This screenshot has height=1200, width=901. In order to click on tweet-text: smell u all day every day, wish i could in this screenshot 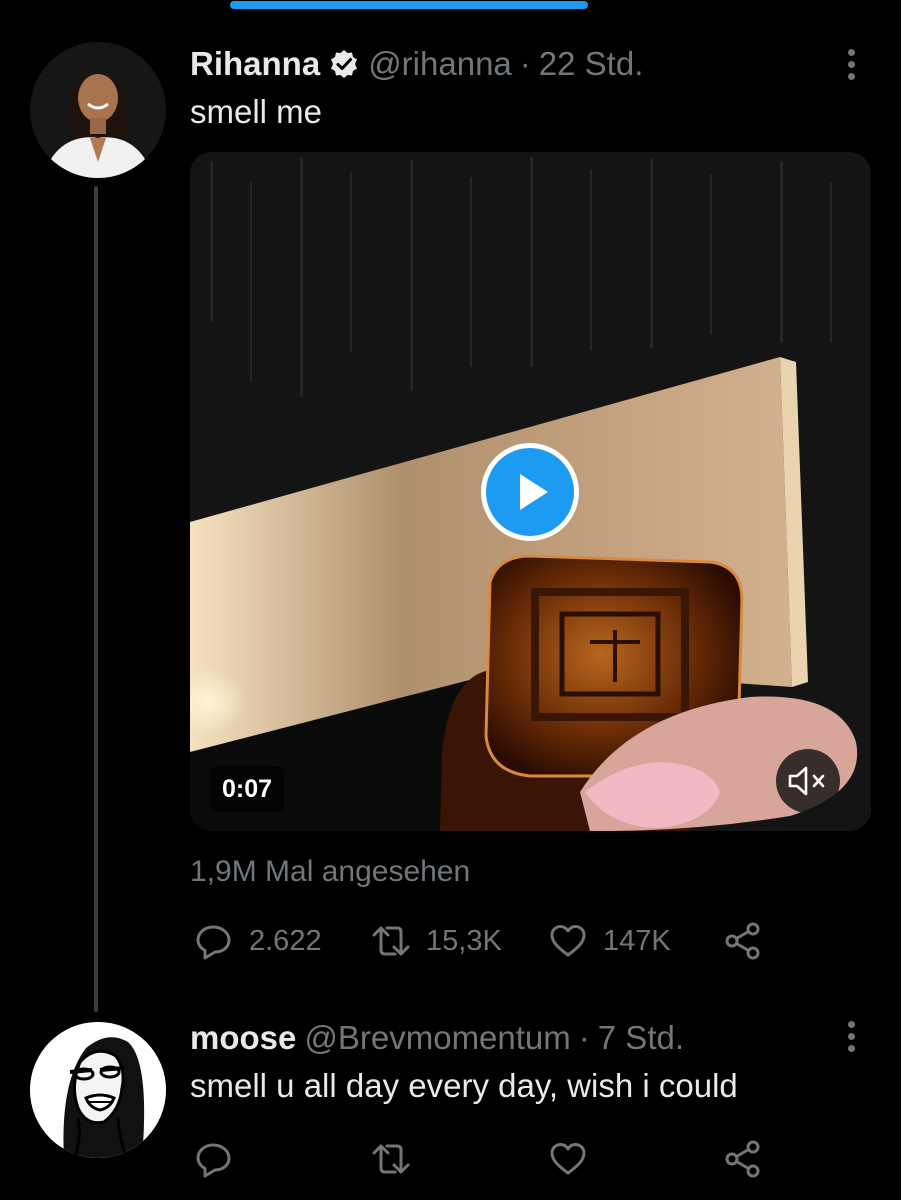, I will do `click(464, 1085)`.